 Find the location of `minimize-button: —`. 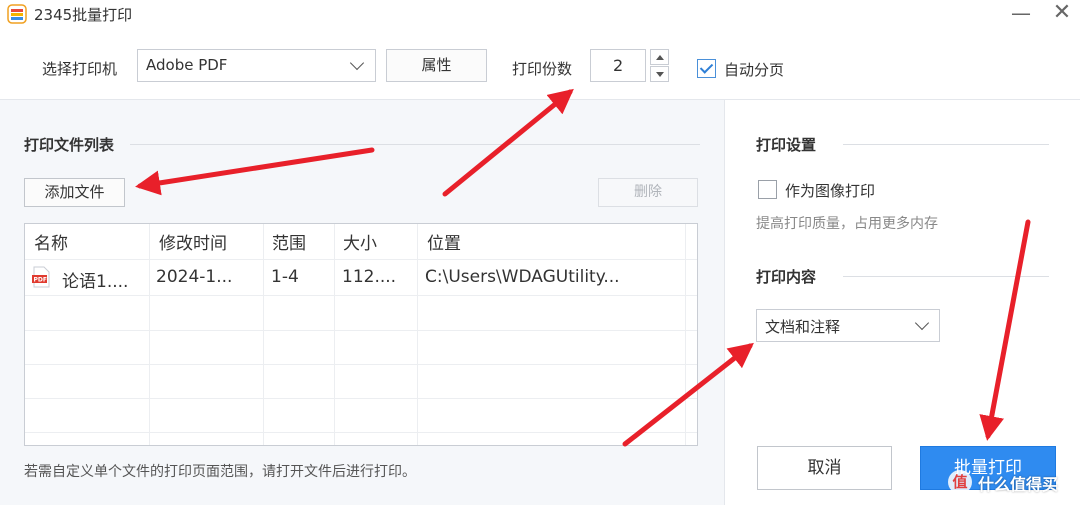

minimize-button: — is located at coordinates (1021, 14).